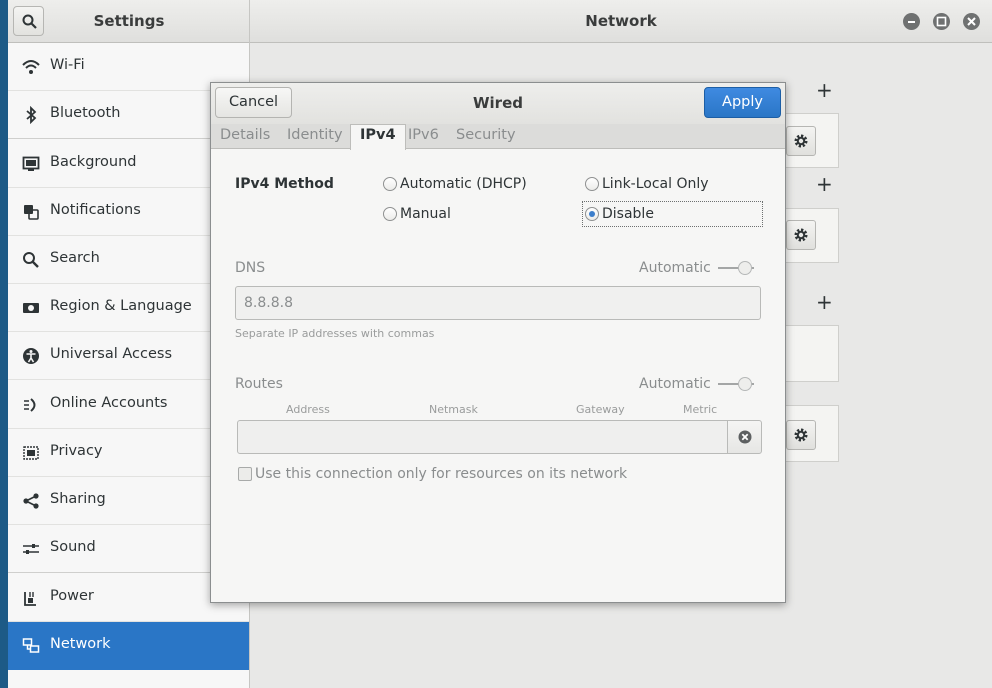  I want to click on radio-automatic-dhcp, so click(390, 184).